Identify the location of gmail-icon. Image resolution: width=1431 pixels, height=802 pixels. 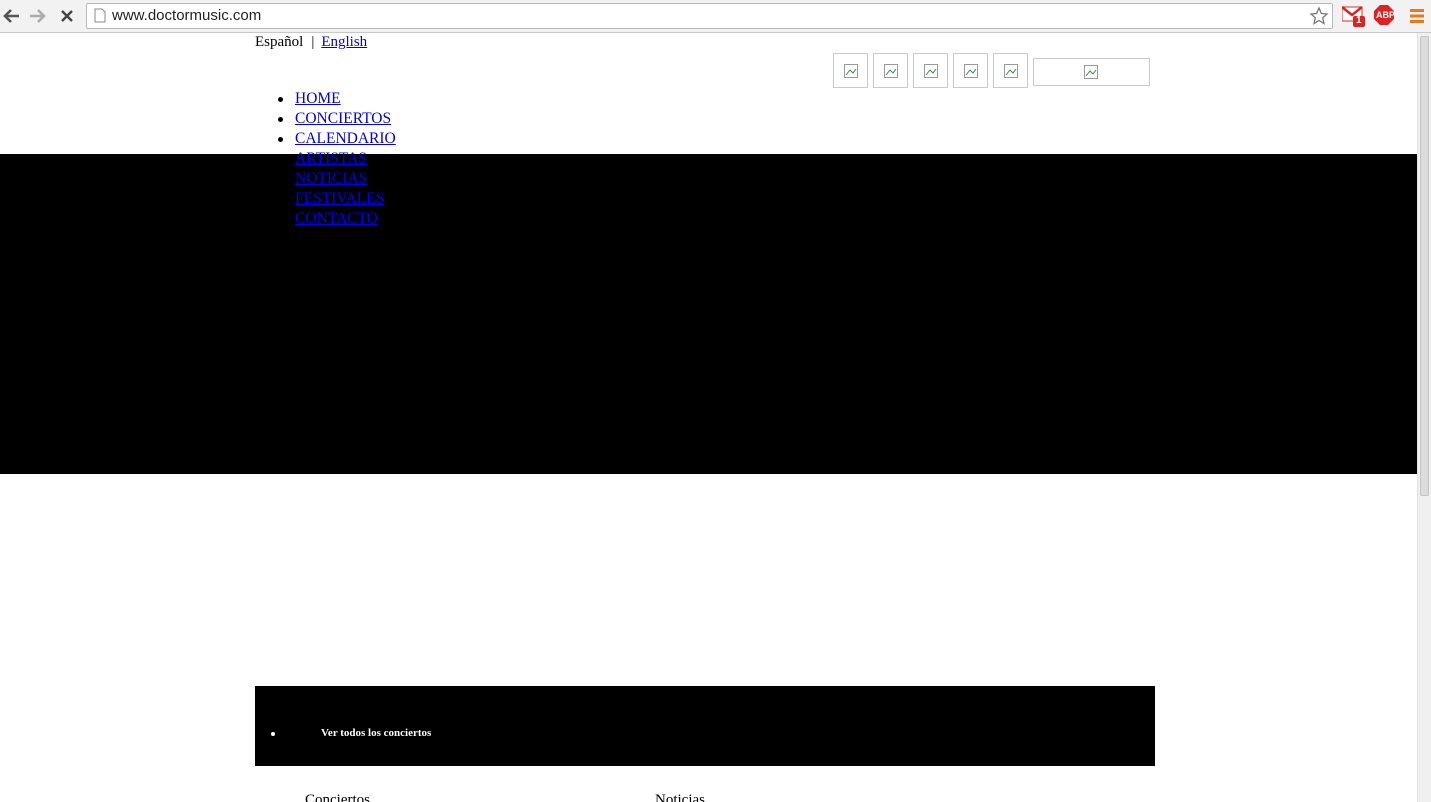
(1353, 16).